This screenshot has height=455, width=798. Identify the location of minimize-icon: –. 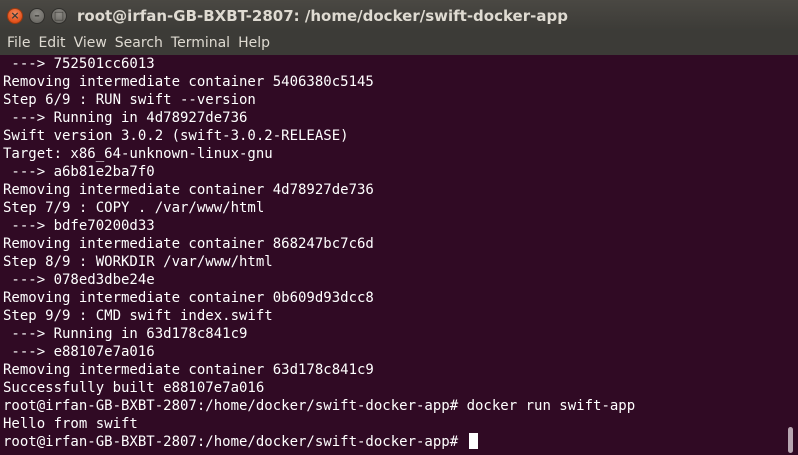
(37, 15).